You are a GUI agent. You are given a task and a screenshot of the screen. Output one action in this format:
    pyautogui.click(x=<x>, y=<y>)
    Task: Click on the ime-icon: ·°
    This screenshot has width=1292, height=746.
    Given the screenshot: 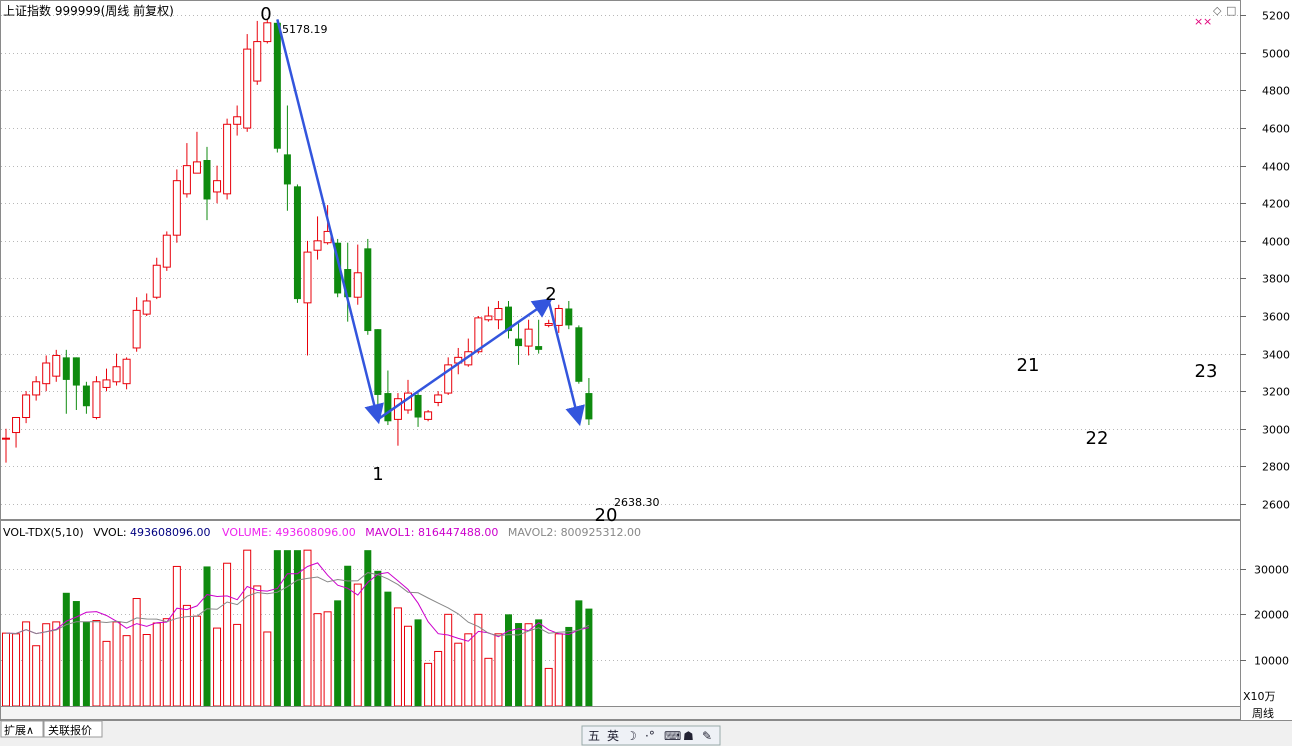 What is the action you would take?
    pyautogui.click(x=650, y=736)
    